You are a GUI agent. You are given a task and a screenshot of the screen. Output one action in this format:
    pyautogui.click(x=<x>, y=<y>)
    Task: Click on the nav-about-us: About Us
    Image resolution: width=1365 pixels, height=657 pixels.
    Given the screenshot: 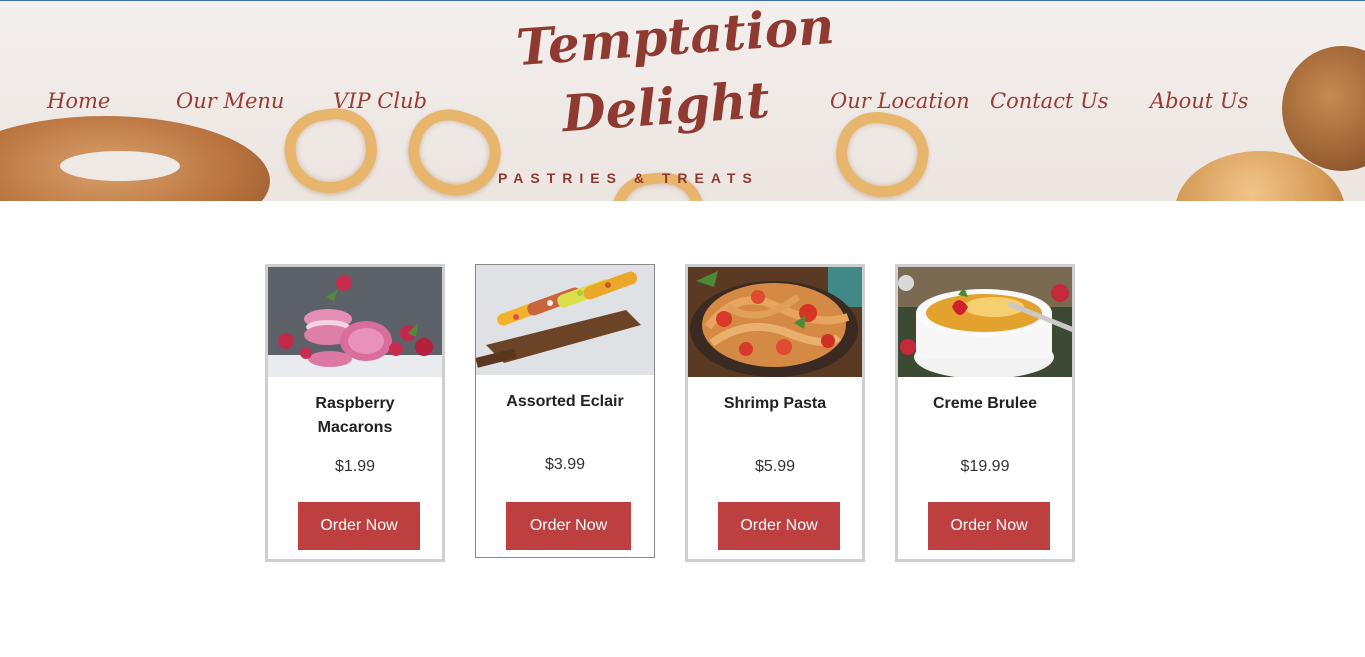 What is the action you would take?
    pyautogui.click(x=1199, y=101)
    